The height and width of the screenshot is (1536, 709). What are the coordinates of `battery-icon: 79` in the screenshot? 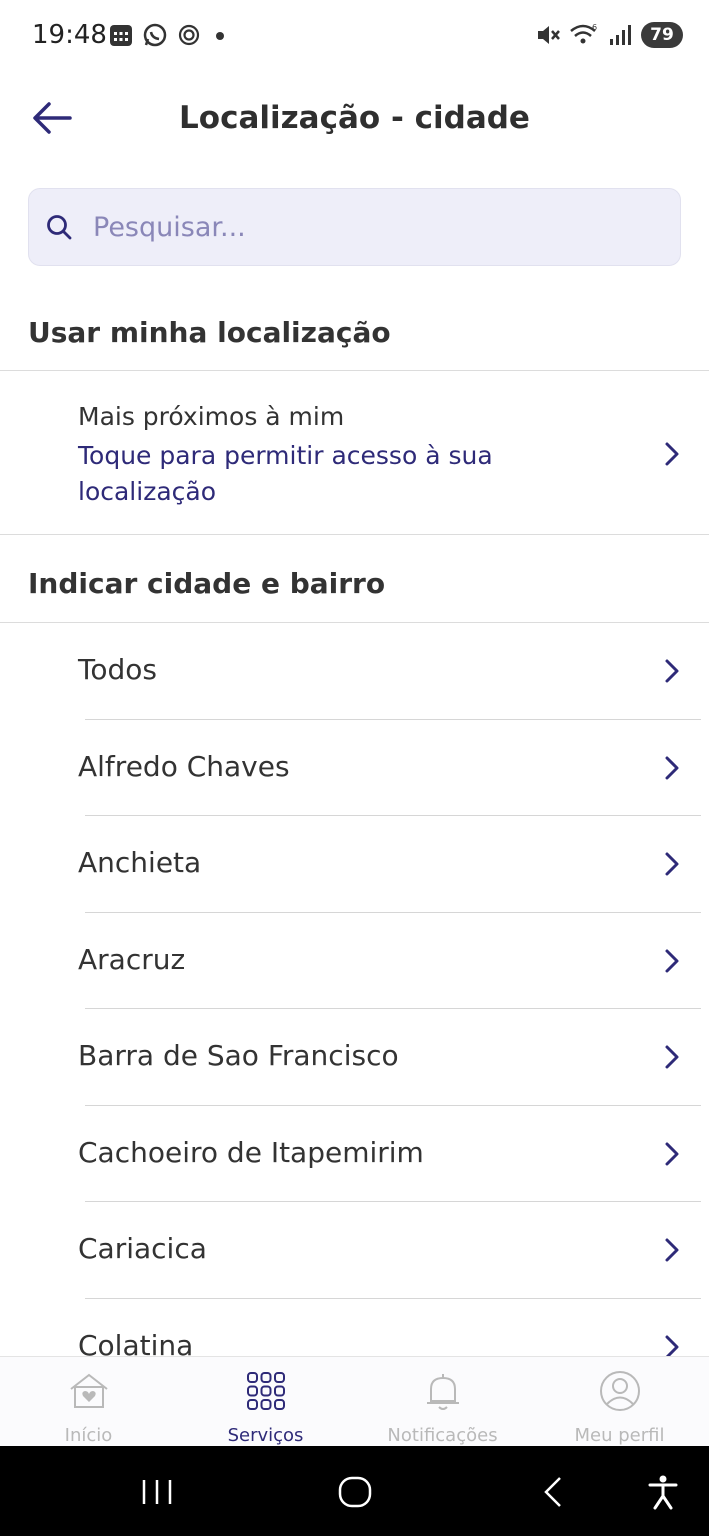 It's located at (662, 35).